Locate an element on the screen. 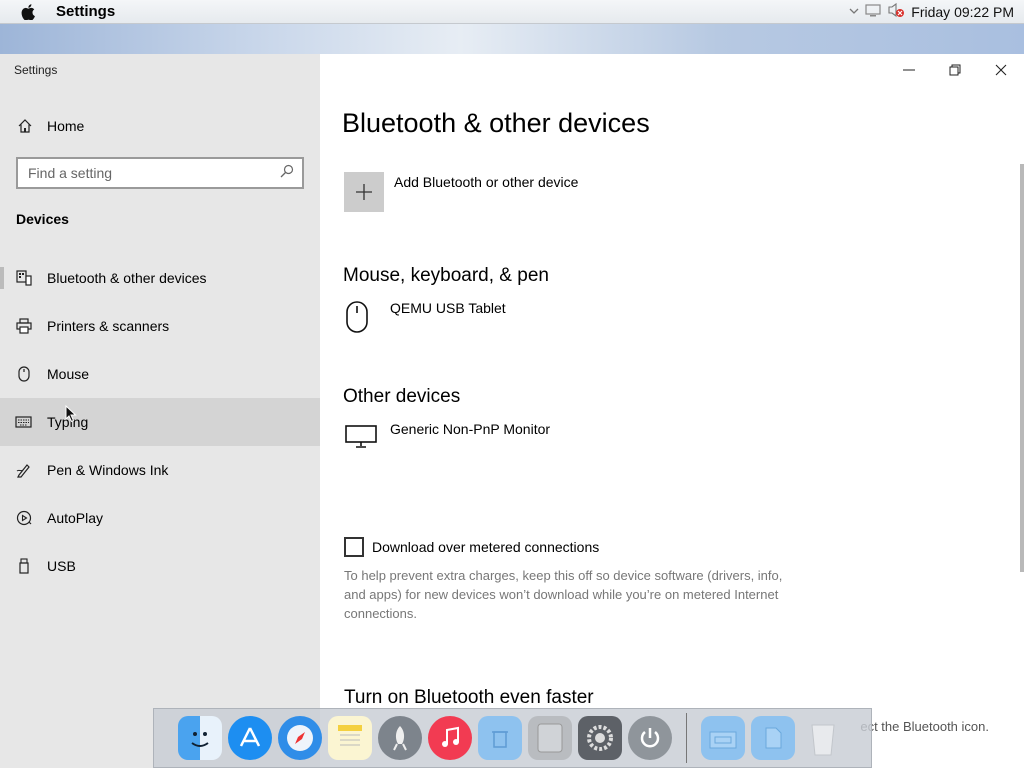 This screenshot has width=1024, height=768. sidebar-item-bluetooth: Bluetooth & other devices is located at coordinates (160, 278).